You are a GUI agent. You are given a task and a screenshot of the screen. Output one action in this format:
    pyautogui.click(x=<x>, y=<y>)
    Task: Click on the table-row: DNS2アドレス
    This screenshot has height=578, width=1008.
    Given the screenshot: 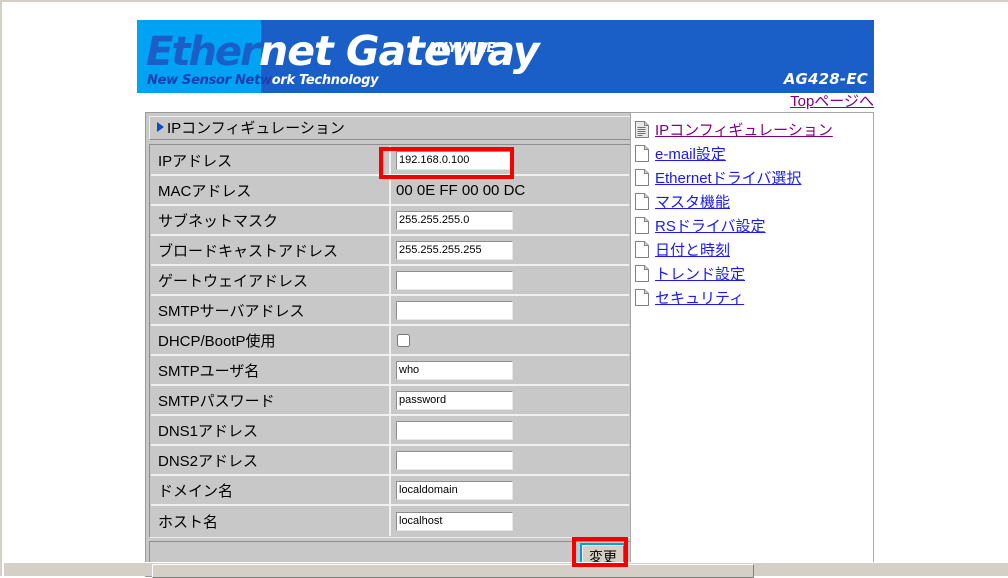 What is the action you would take?
    pyautogui.click(x=390, y=461)
    